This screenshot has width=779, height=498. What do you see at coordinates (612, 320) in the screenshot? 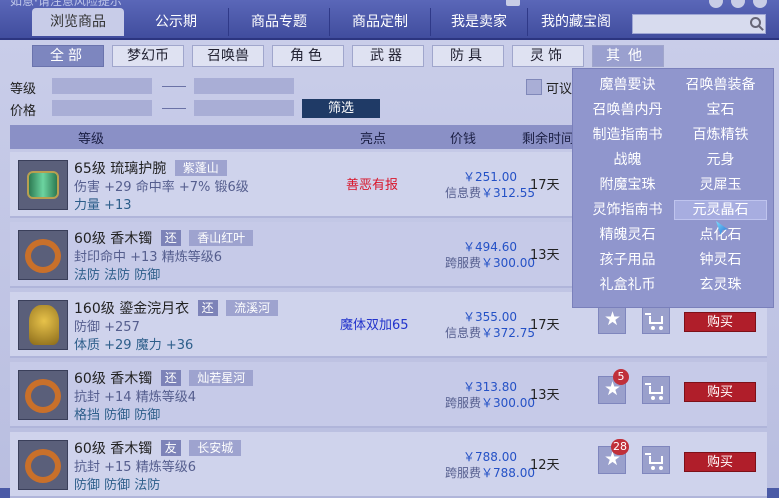
I see `favorite-button` at bounding box center [612, 320].